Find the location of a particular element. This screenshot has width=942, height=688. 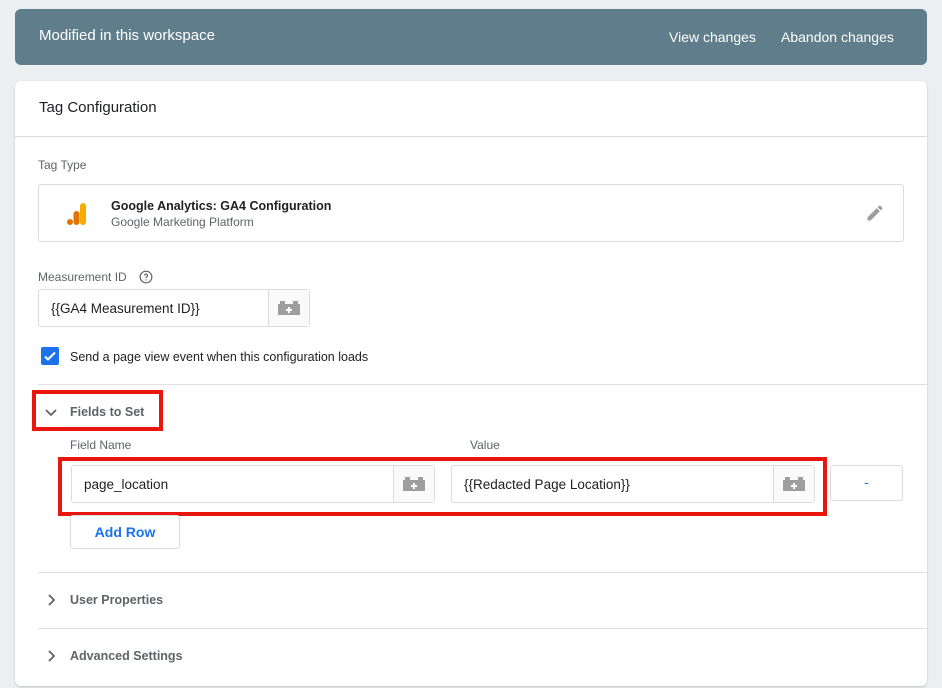

remove-row-button: - is located at coordinates (866, 483).